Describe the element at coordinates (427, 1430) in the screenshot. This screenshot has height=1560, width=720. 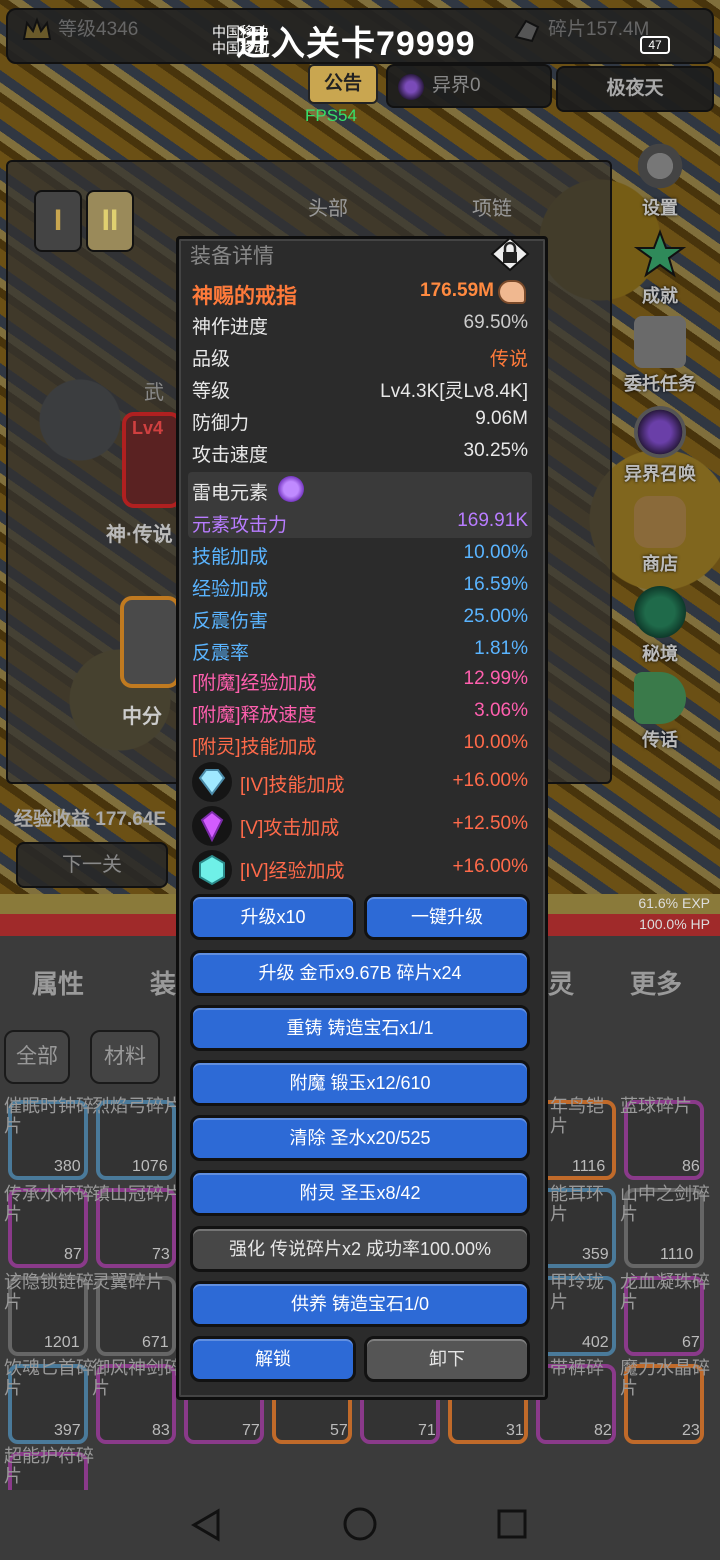
I see `cell-count: 71` at that location.